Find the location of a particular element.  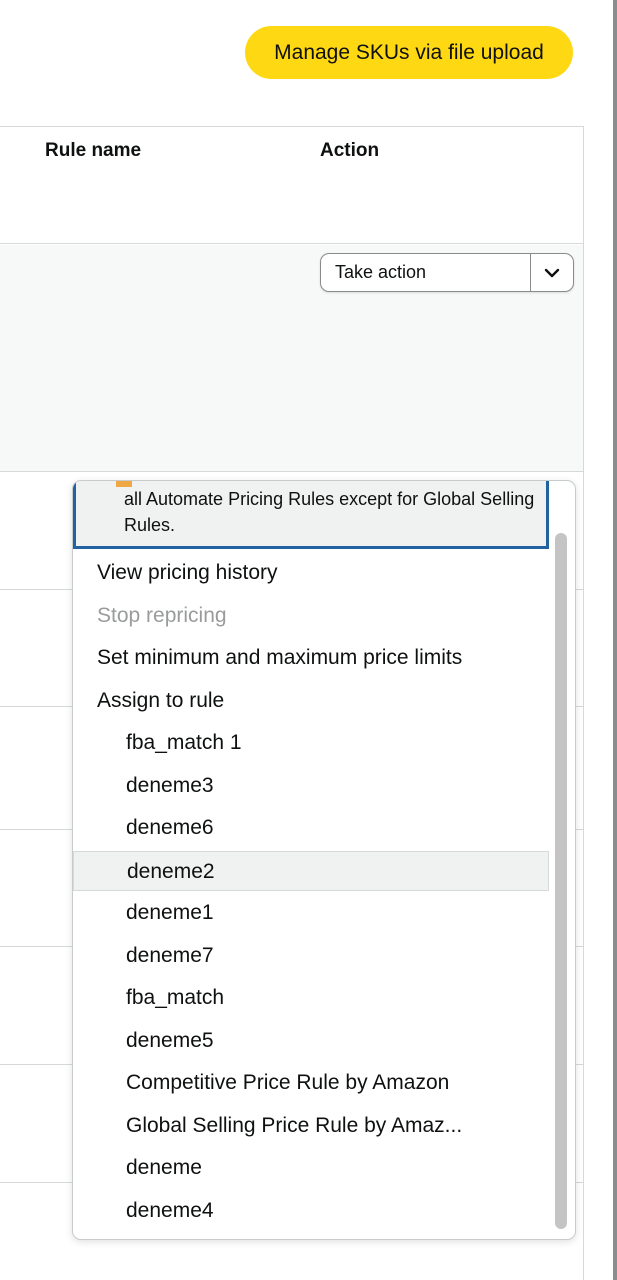

window-edge is located at coordinates (615, 640).